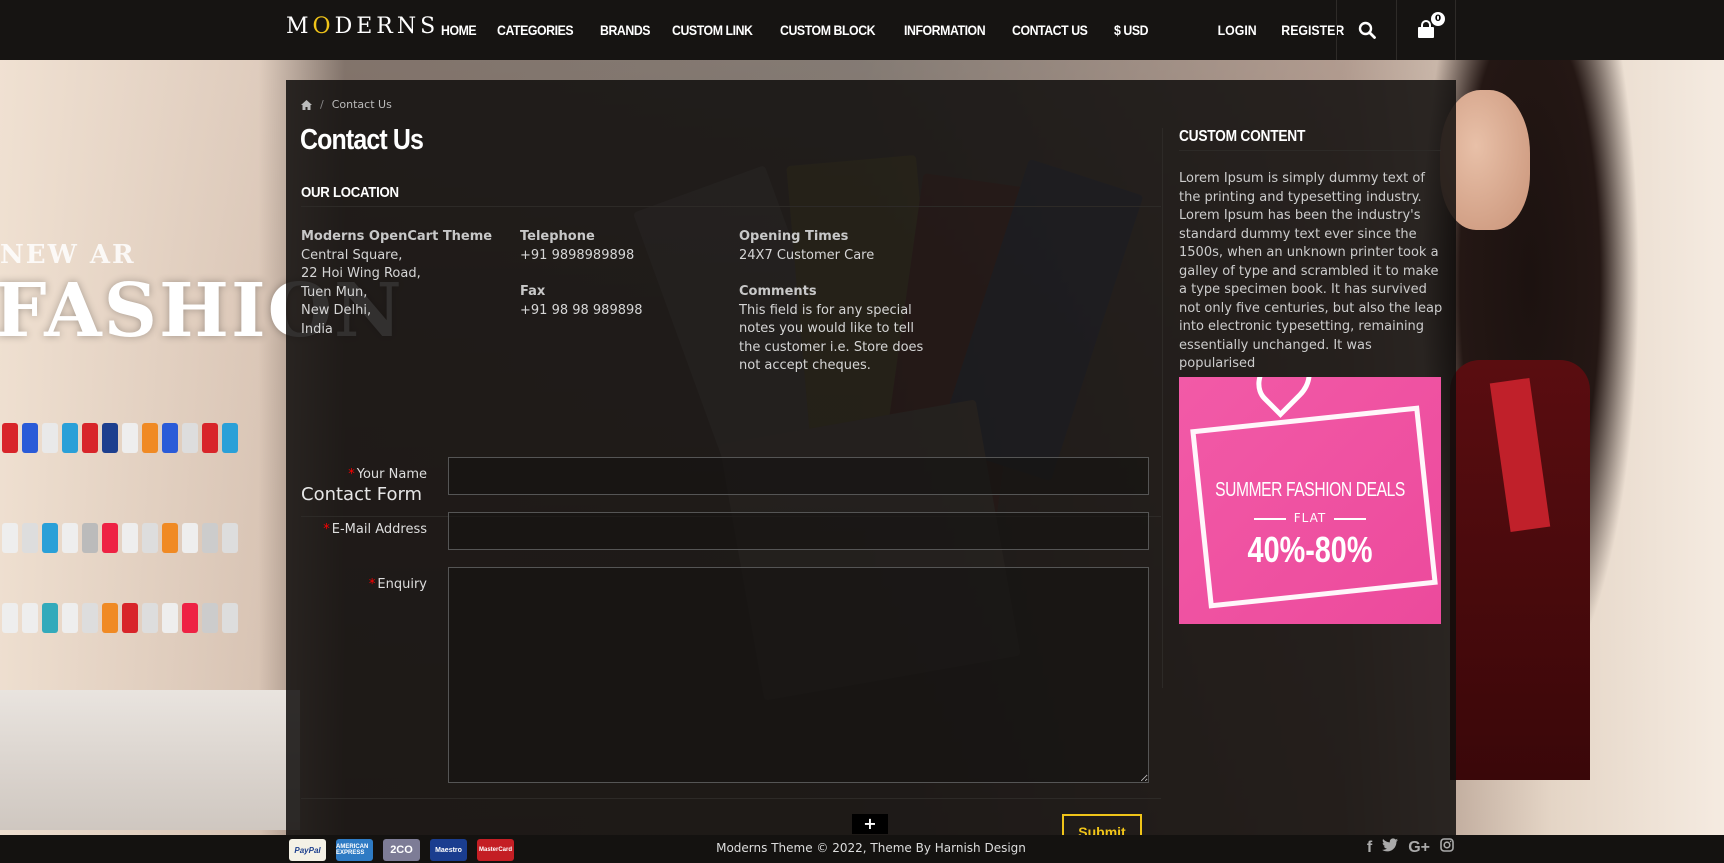  What do you see at coordinates (299, 26) in the screenshot?
I see `logo-letter: M` at bounding box center [299, 26].